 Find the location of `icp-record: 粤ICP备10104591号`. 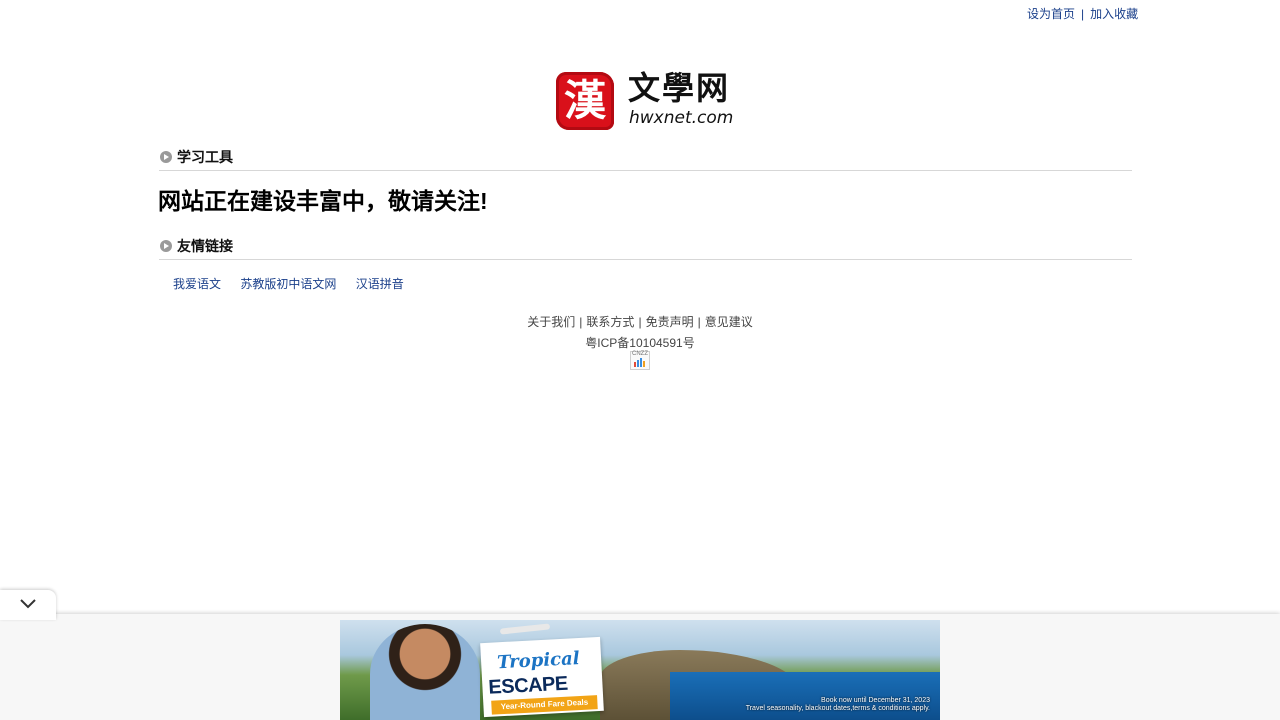

icp-record: 粤ICP备10104591号 is located at coordinates (640, 343).